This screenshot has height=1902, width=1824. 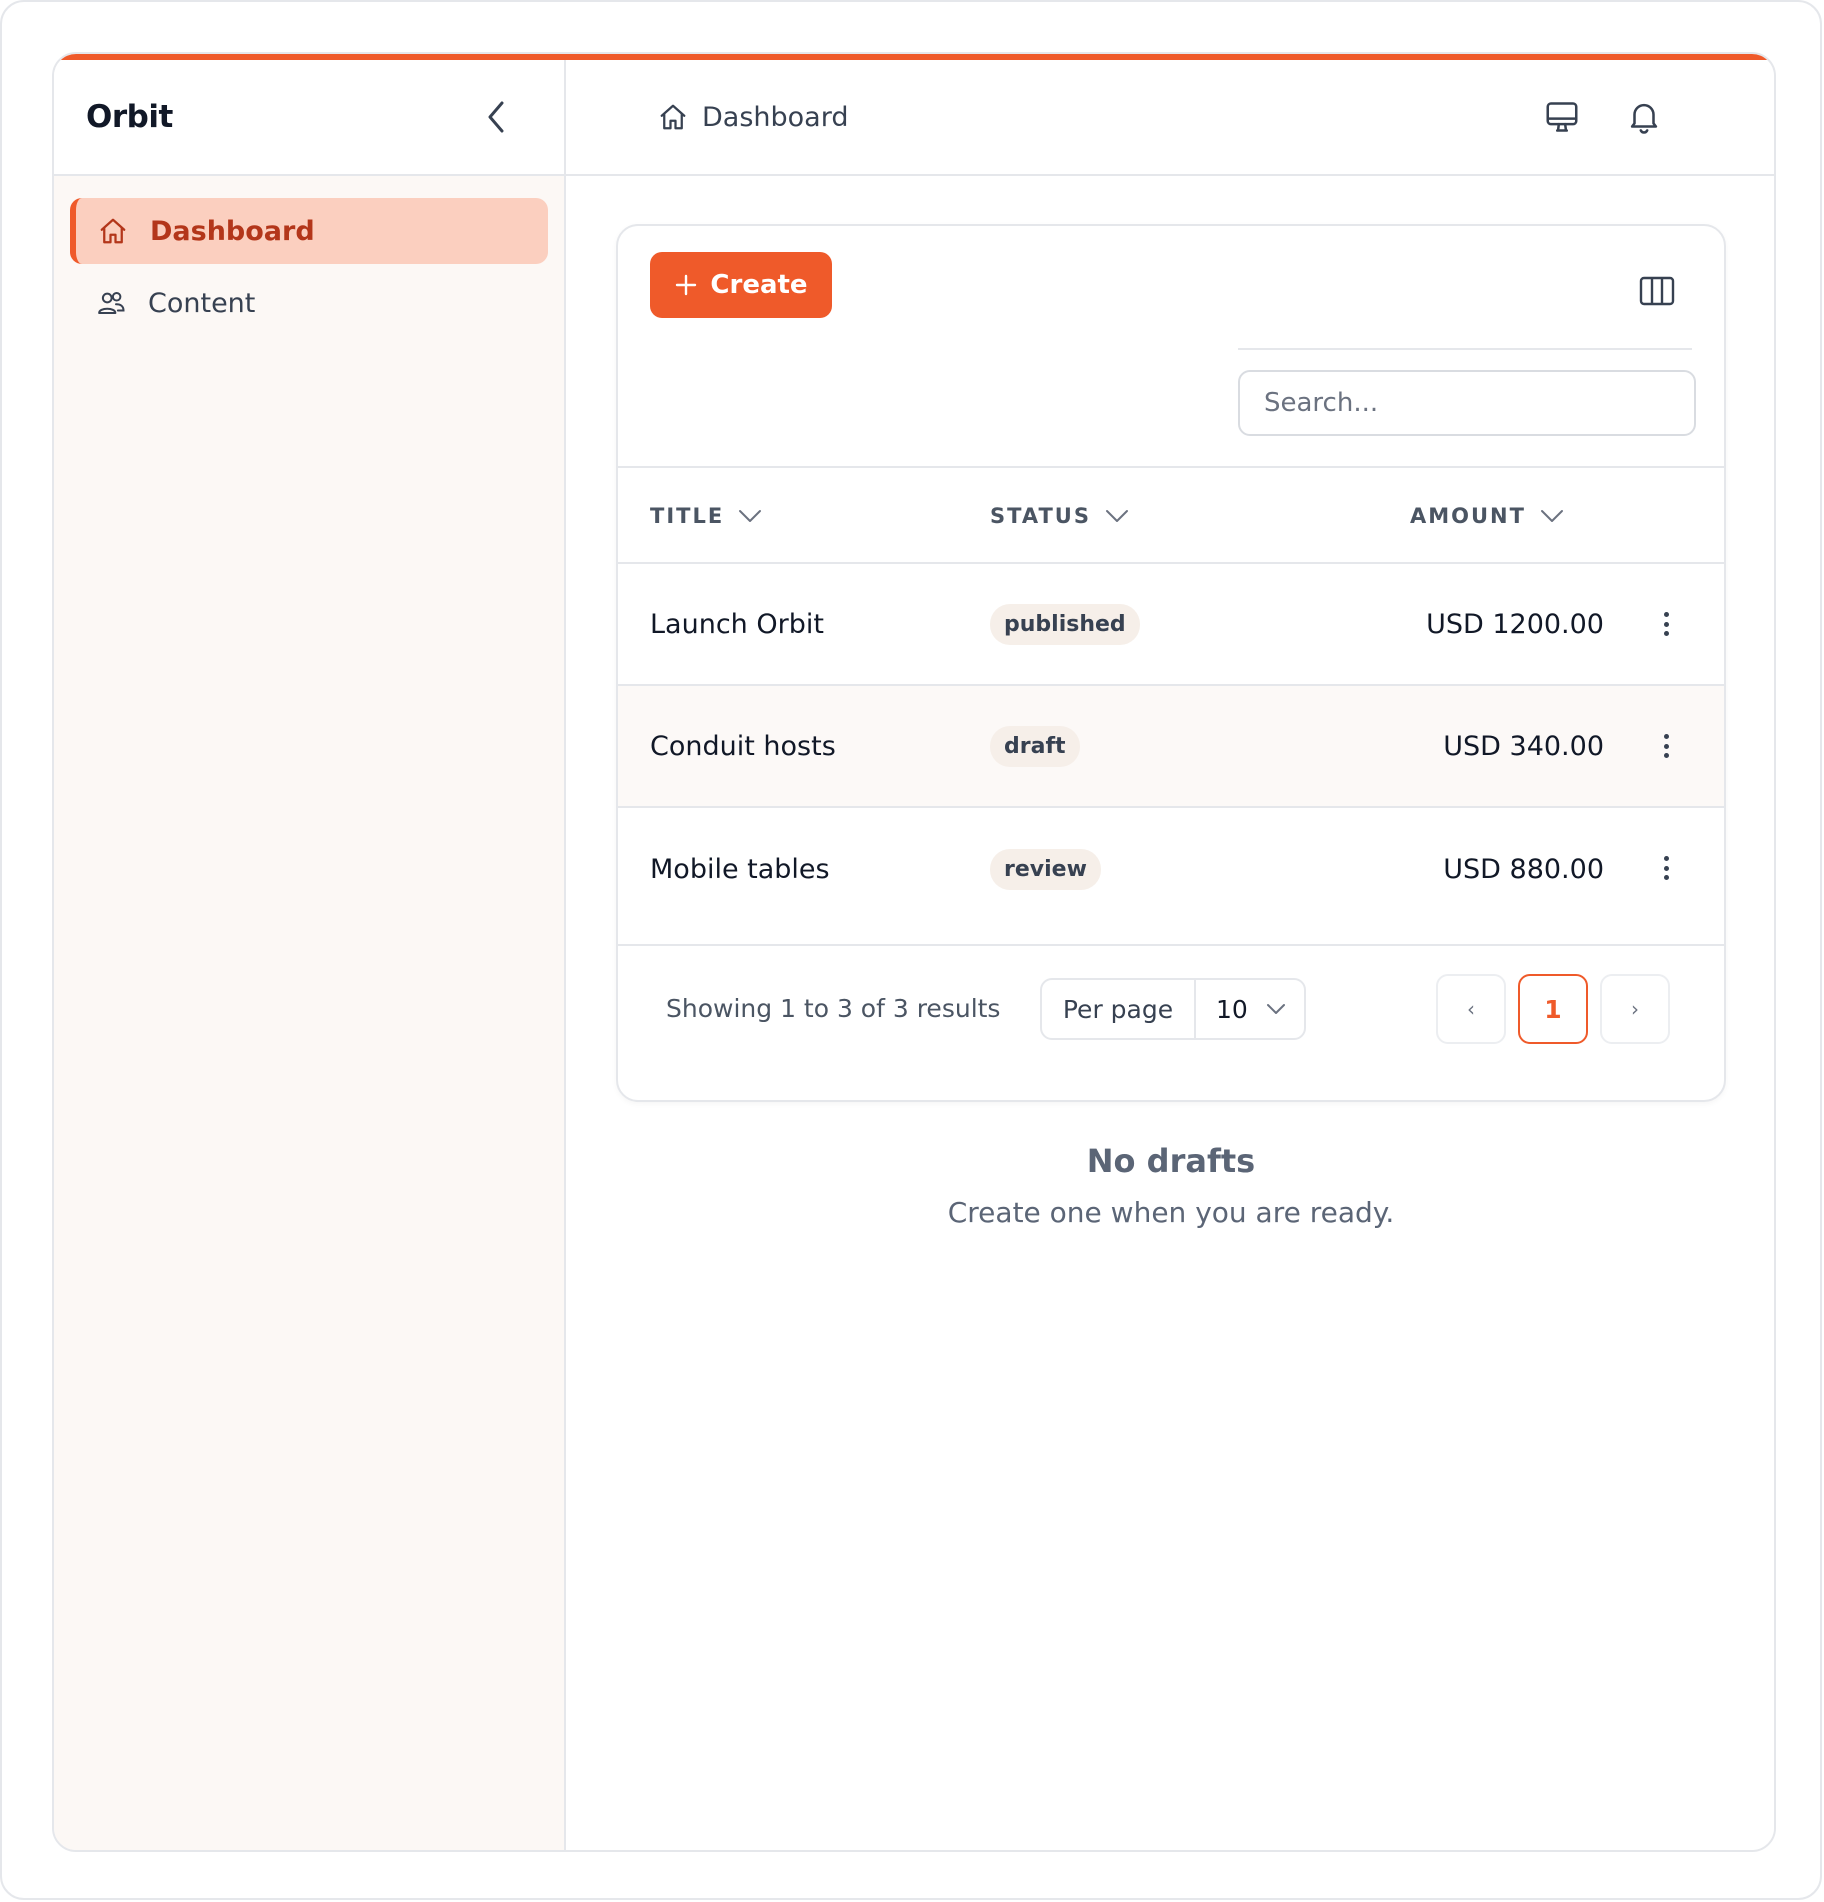 I want to click on per-page-control: Per page 10, so click(x=1173, y=1009).